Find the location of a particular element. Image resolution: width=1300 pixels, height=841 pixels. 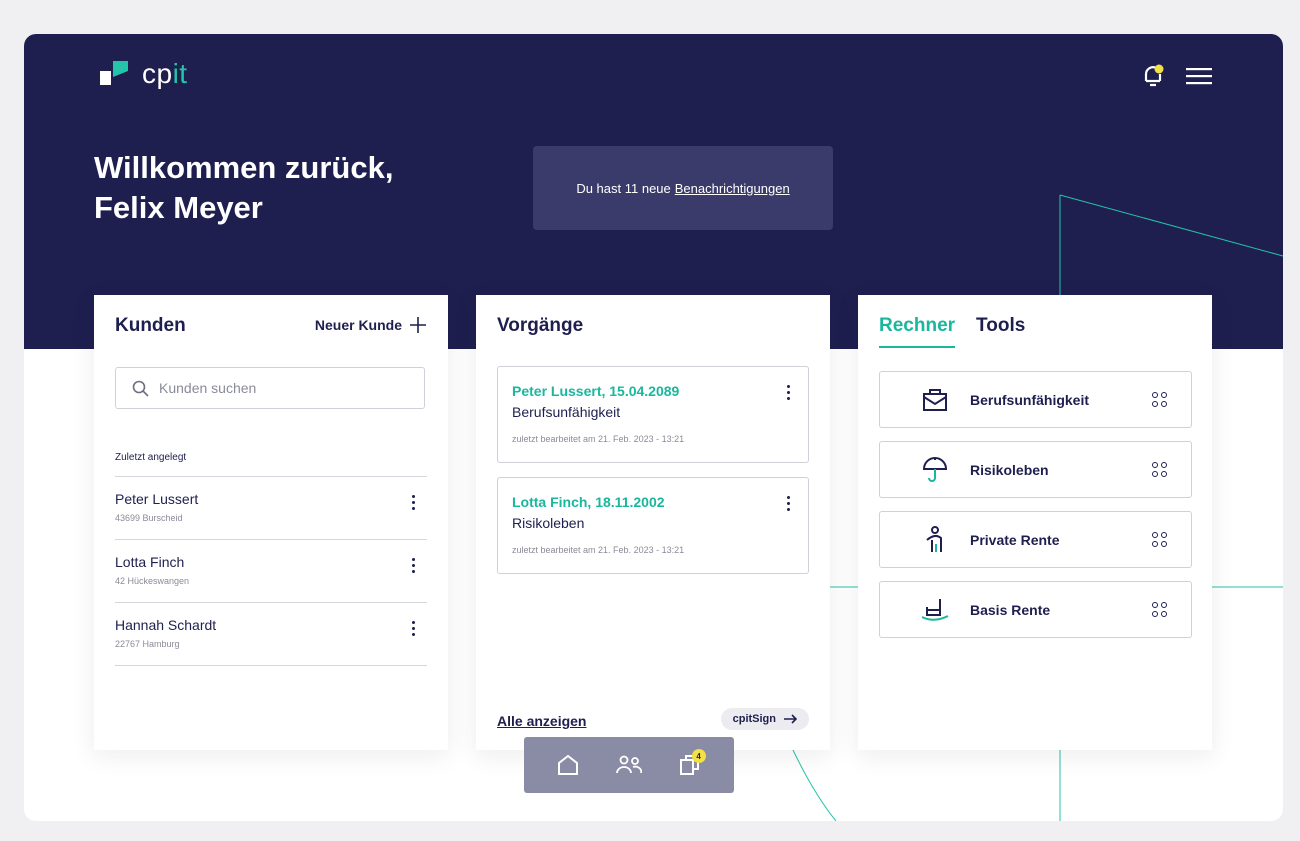

tab-rechner: Rechner is located at coordinates (917, 331).